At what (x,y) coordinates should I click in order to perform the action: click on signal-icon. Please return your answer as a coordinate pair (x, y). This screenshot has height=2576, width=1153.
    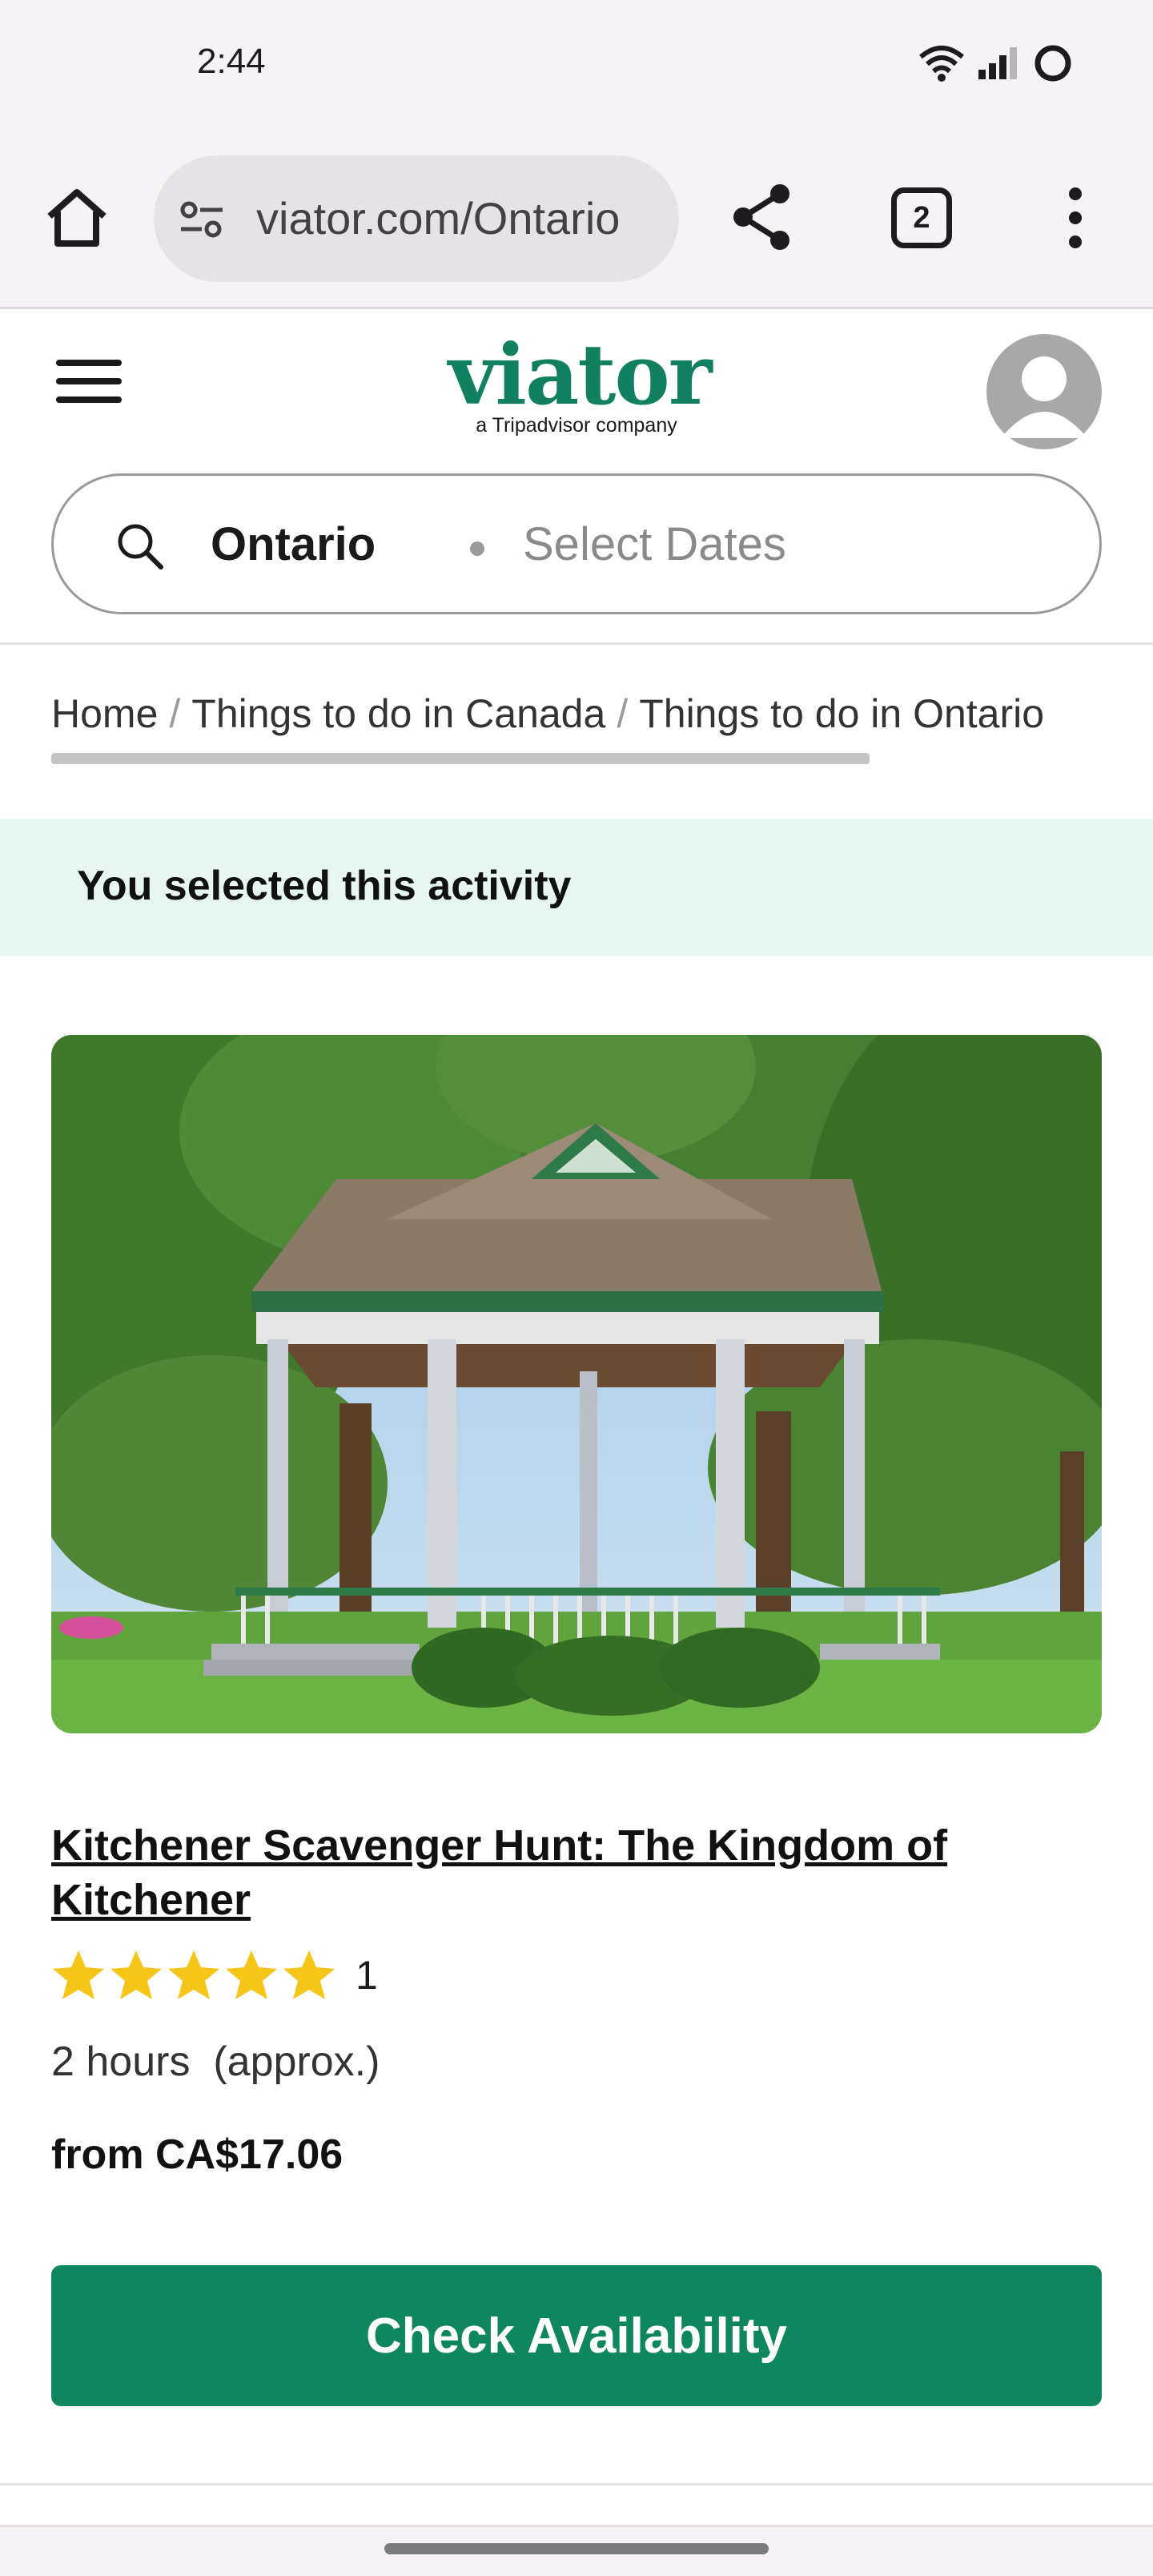
    Looking at the image, I should click on (998, 63).